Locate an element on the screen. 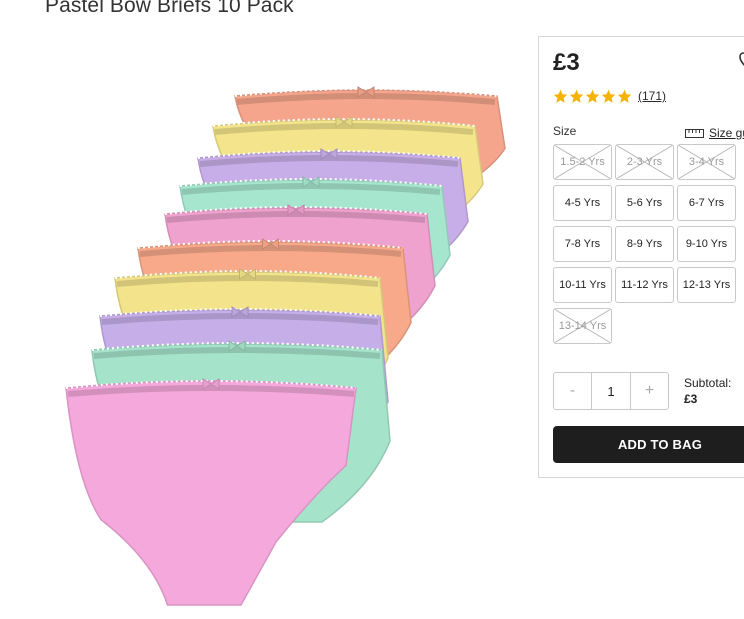 The height and width of the screenshot is (619, 744). size-option-label: 11-12 Yrs is located at coordinates (644, 285).